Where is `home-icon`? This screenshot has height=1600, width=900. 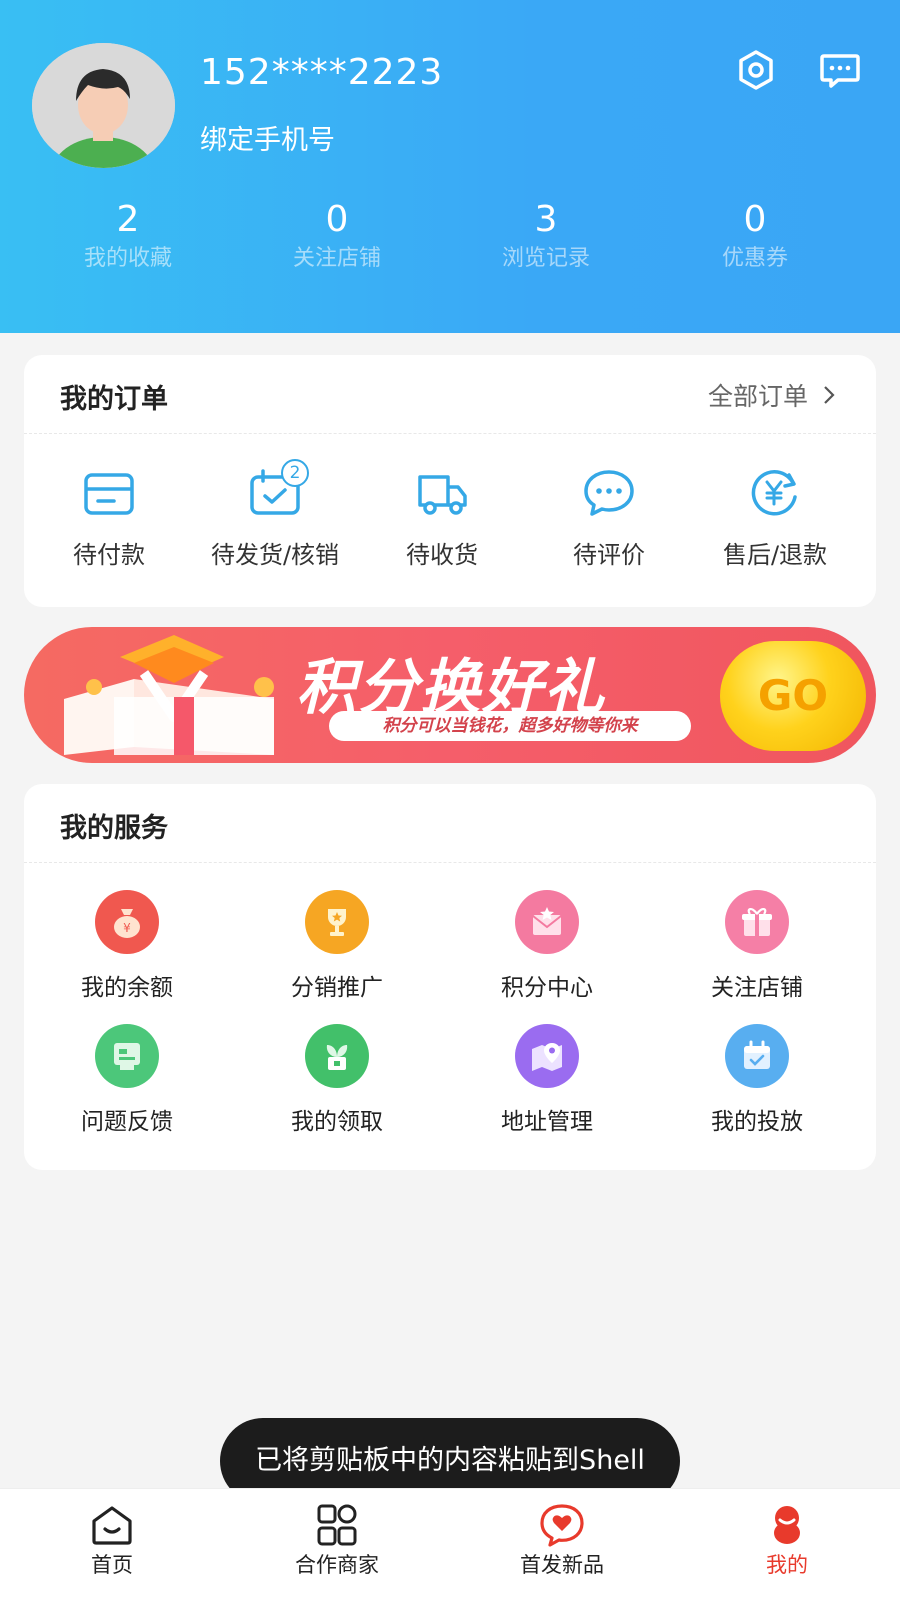 home-icon is located at coordinates (112, 1525).